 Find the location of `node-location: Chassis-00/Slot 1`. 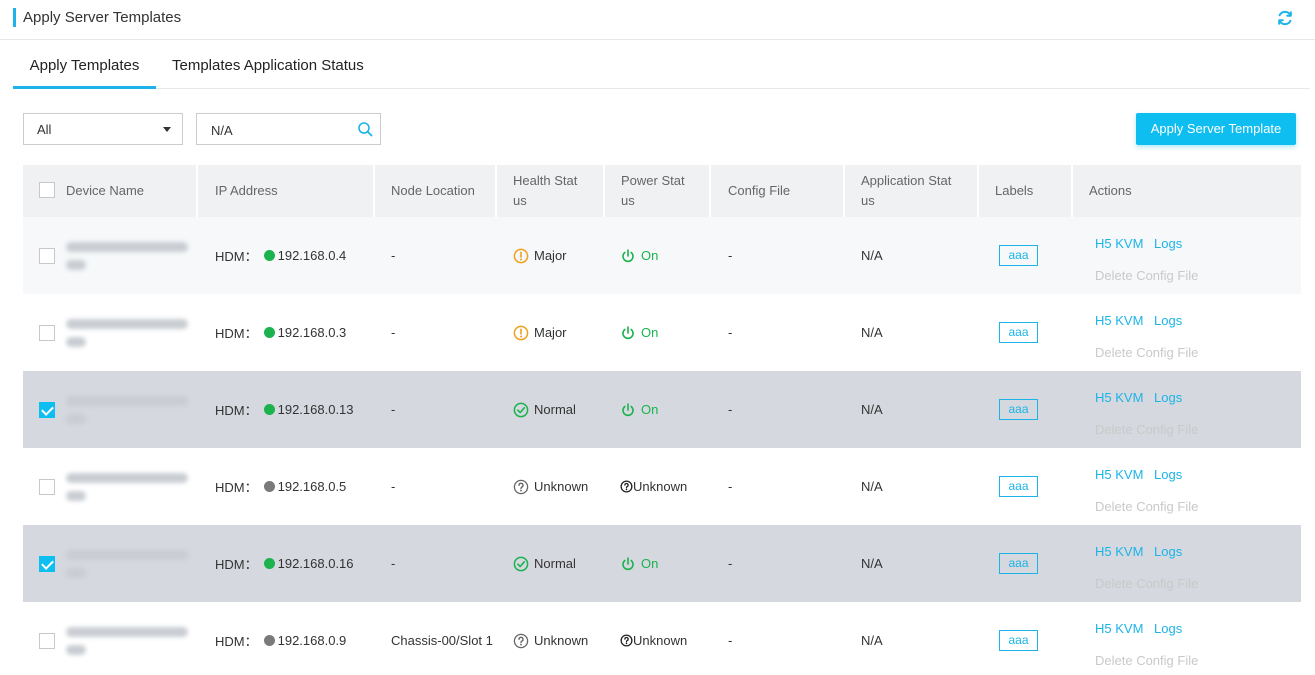

node-location: Chassis-00/Slot 1 is located at coordinates (442, 640).